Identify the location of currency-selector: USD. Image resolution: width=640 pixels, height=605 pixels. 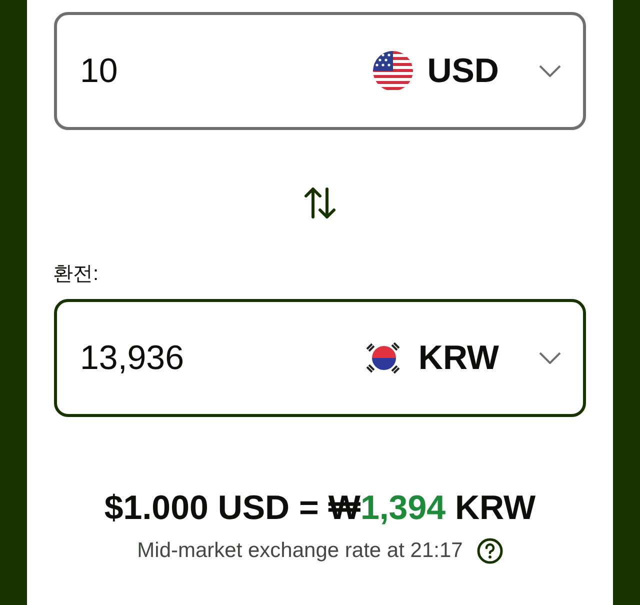
(467, 71).